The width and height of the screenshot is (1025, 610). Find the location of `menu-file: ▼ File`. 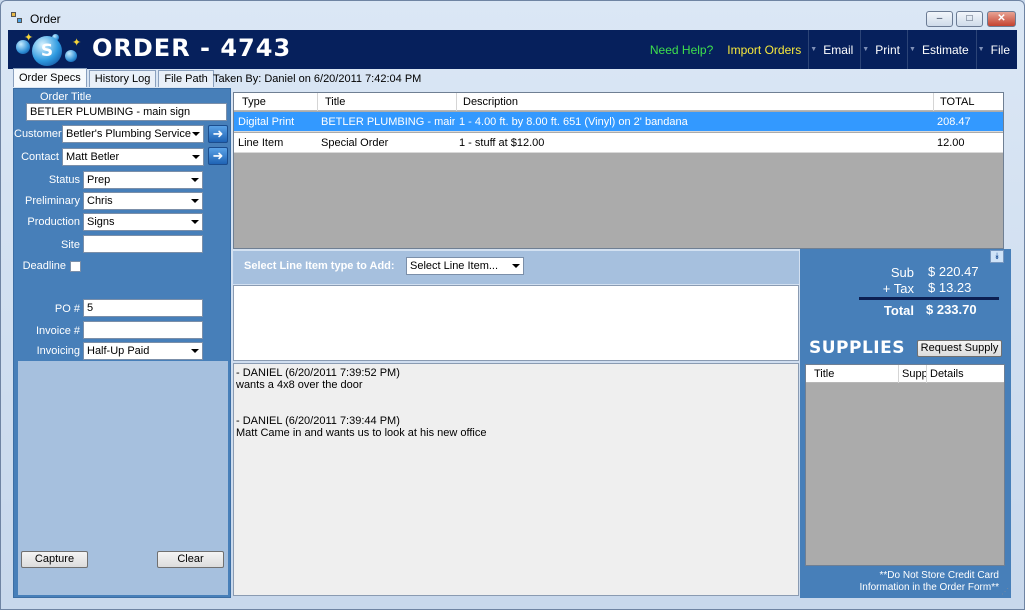

menu-file: ▼ File is located at coordinates (996, 49).